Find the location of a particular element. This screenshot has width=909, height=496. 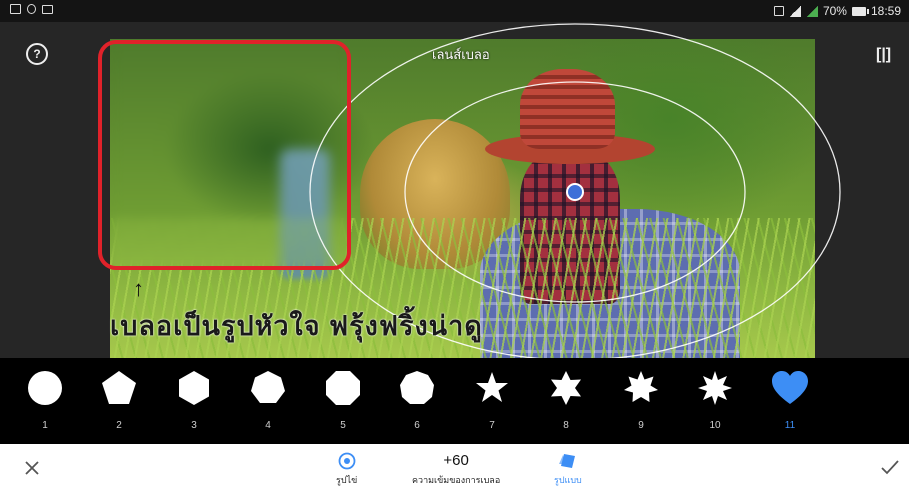

app-notification-icon is located at coordinates (31, 9).